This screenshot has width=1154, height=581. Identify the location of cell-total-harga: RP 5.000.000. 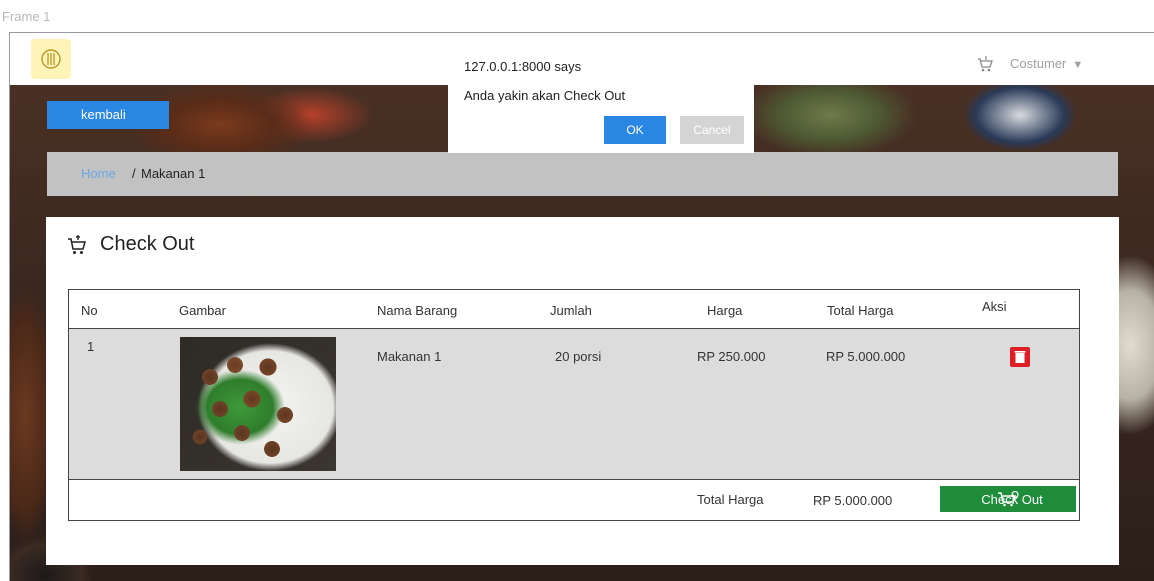
(866, 356).